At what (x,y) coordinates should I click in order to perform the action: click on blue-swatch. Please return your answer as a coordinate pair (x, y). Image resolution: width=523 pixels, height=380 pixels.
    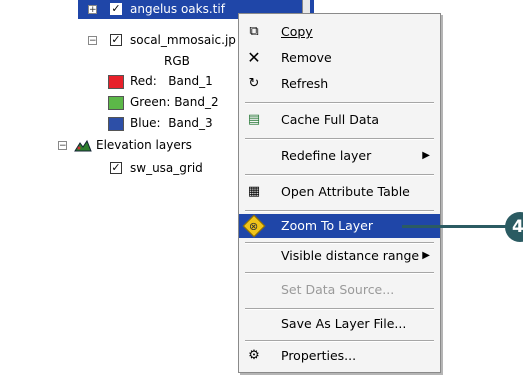
    Looking at the image, I should click on (116, 124).